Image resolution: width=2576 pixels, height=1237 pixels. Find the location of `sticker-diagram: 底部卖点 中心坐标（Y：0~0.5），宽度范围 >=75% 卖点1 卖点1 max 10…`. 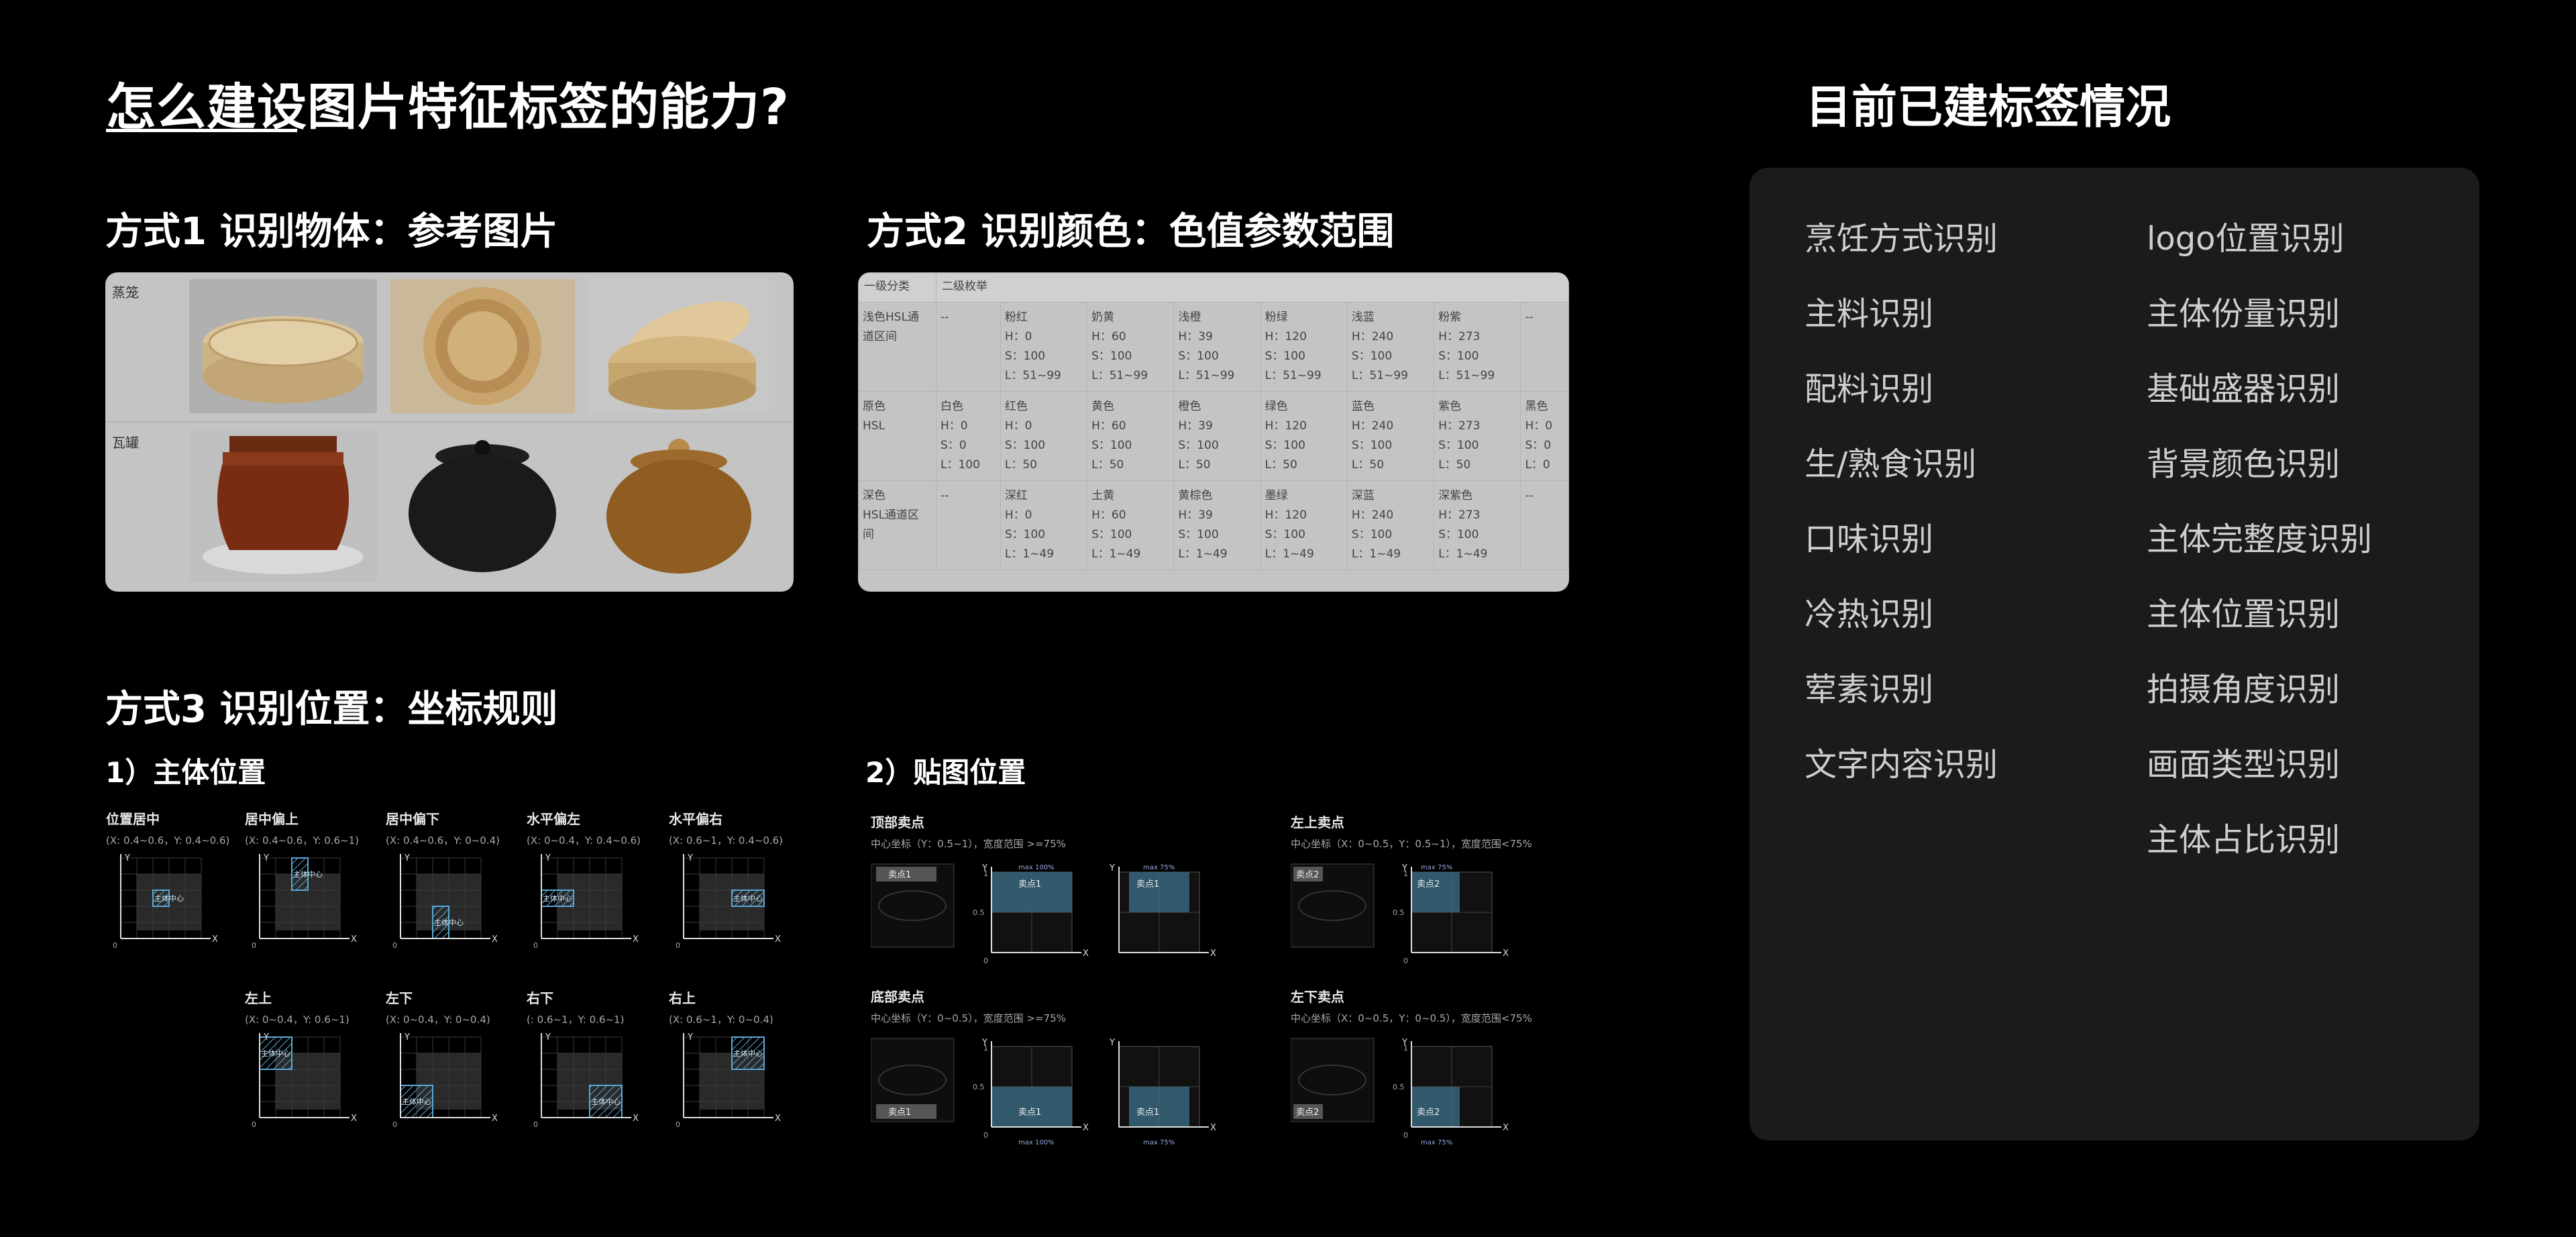

sticker-diagram: 底部卖点 中心坐标（Y：0~0.5），宽度范围 >=75% 卖点1 卖点1 max 10… is located at coordinates (1045, 1067).